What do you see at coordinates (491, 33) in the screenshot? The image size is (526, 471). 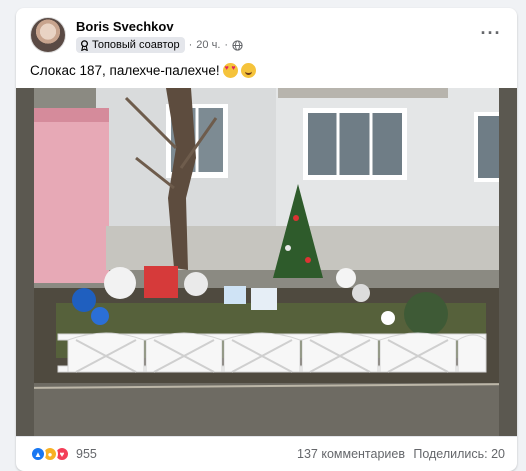 I see `more-options-button: ···` at bounding box center [491, 33].